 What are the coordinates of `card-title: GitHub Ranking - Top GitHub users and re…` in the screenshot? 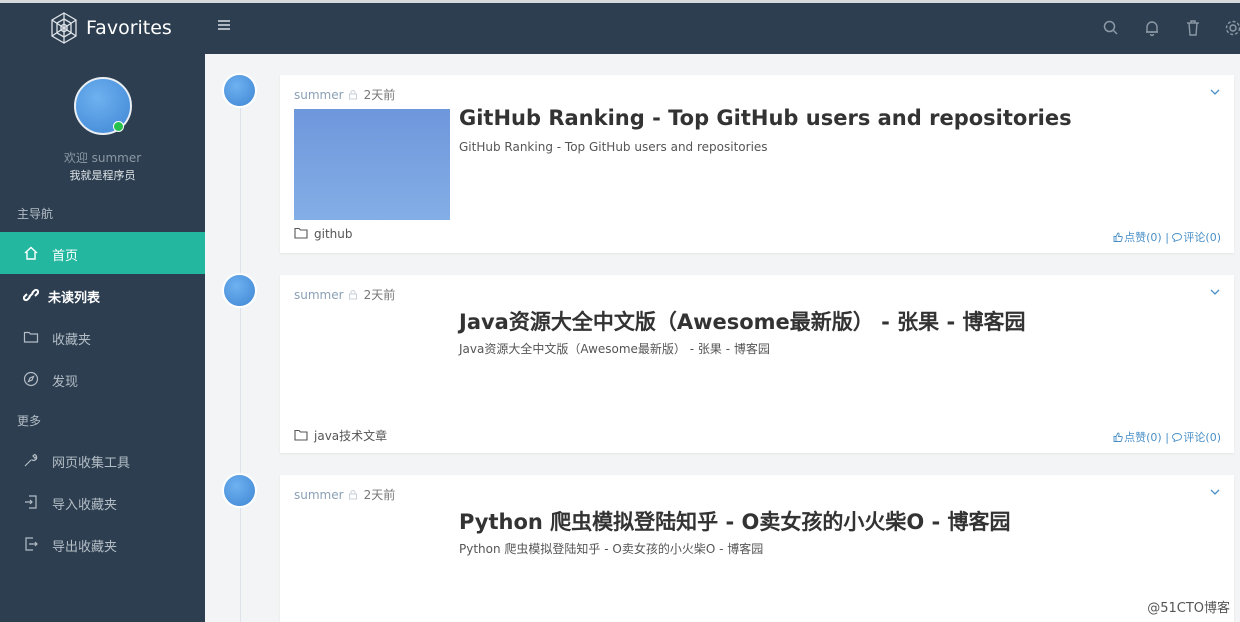 It's located at (765, 118).